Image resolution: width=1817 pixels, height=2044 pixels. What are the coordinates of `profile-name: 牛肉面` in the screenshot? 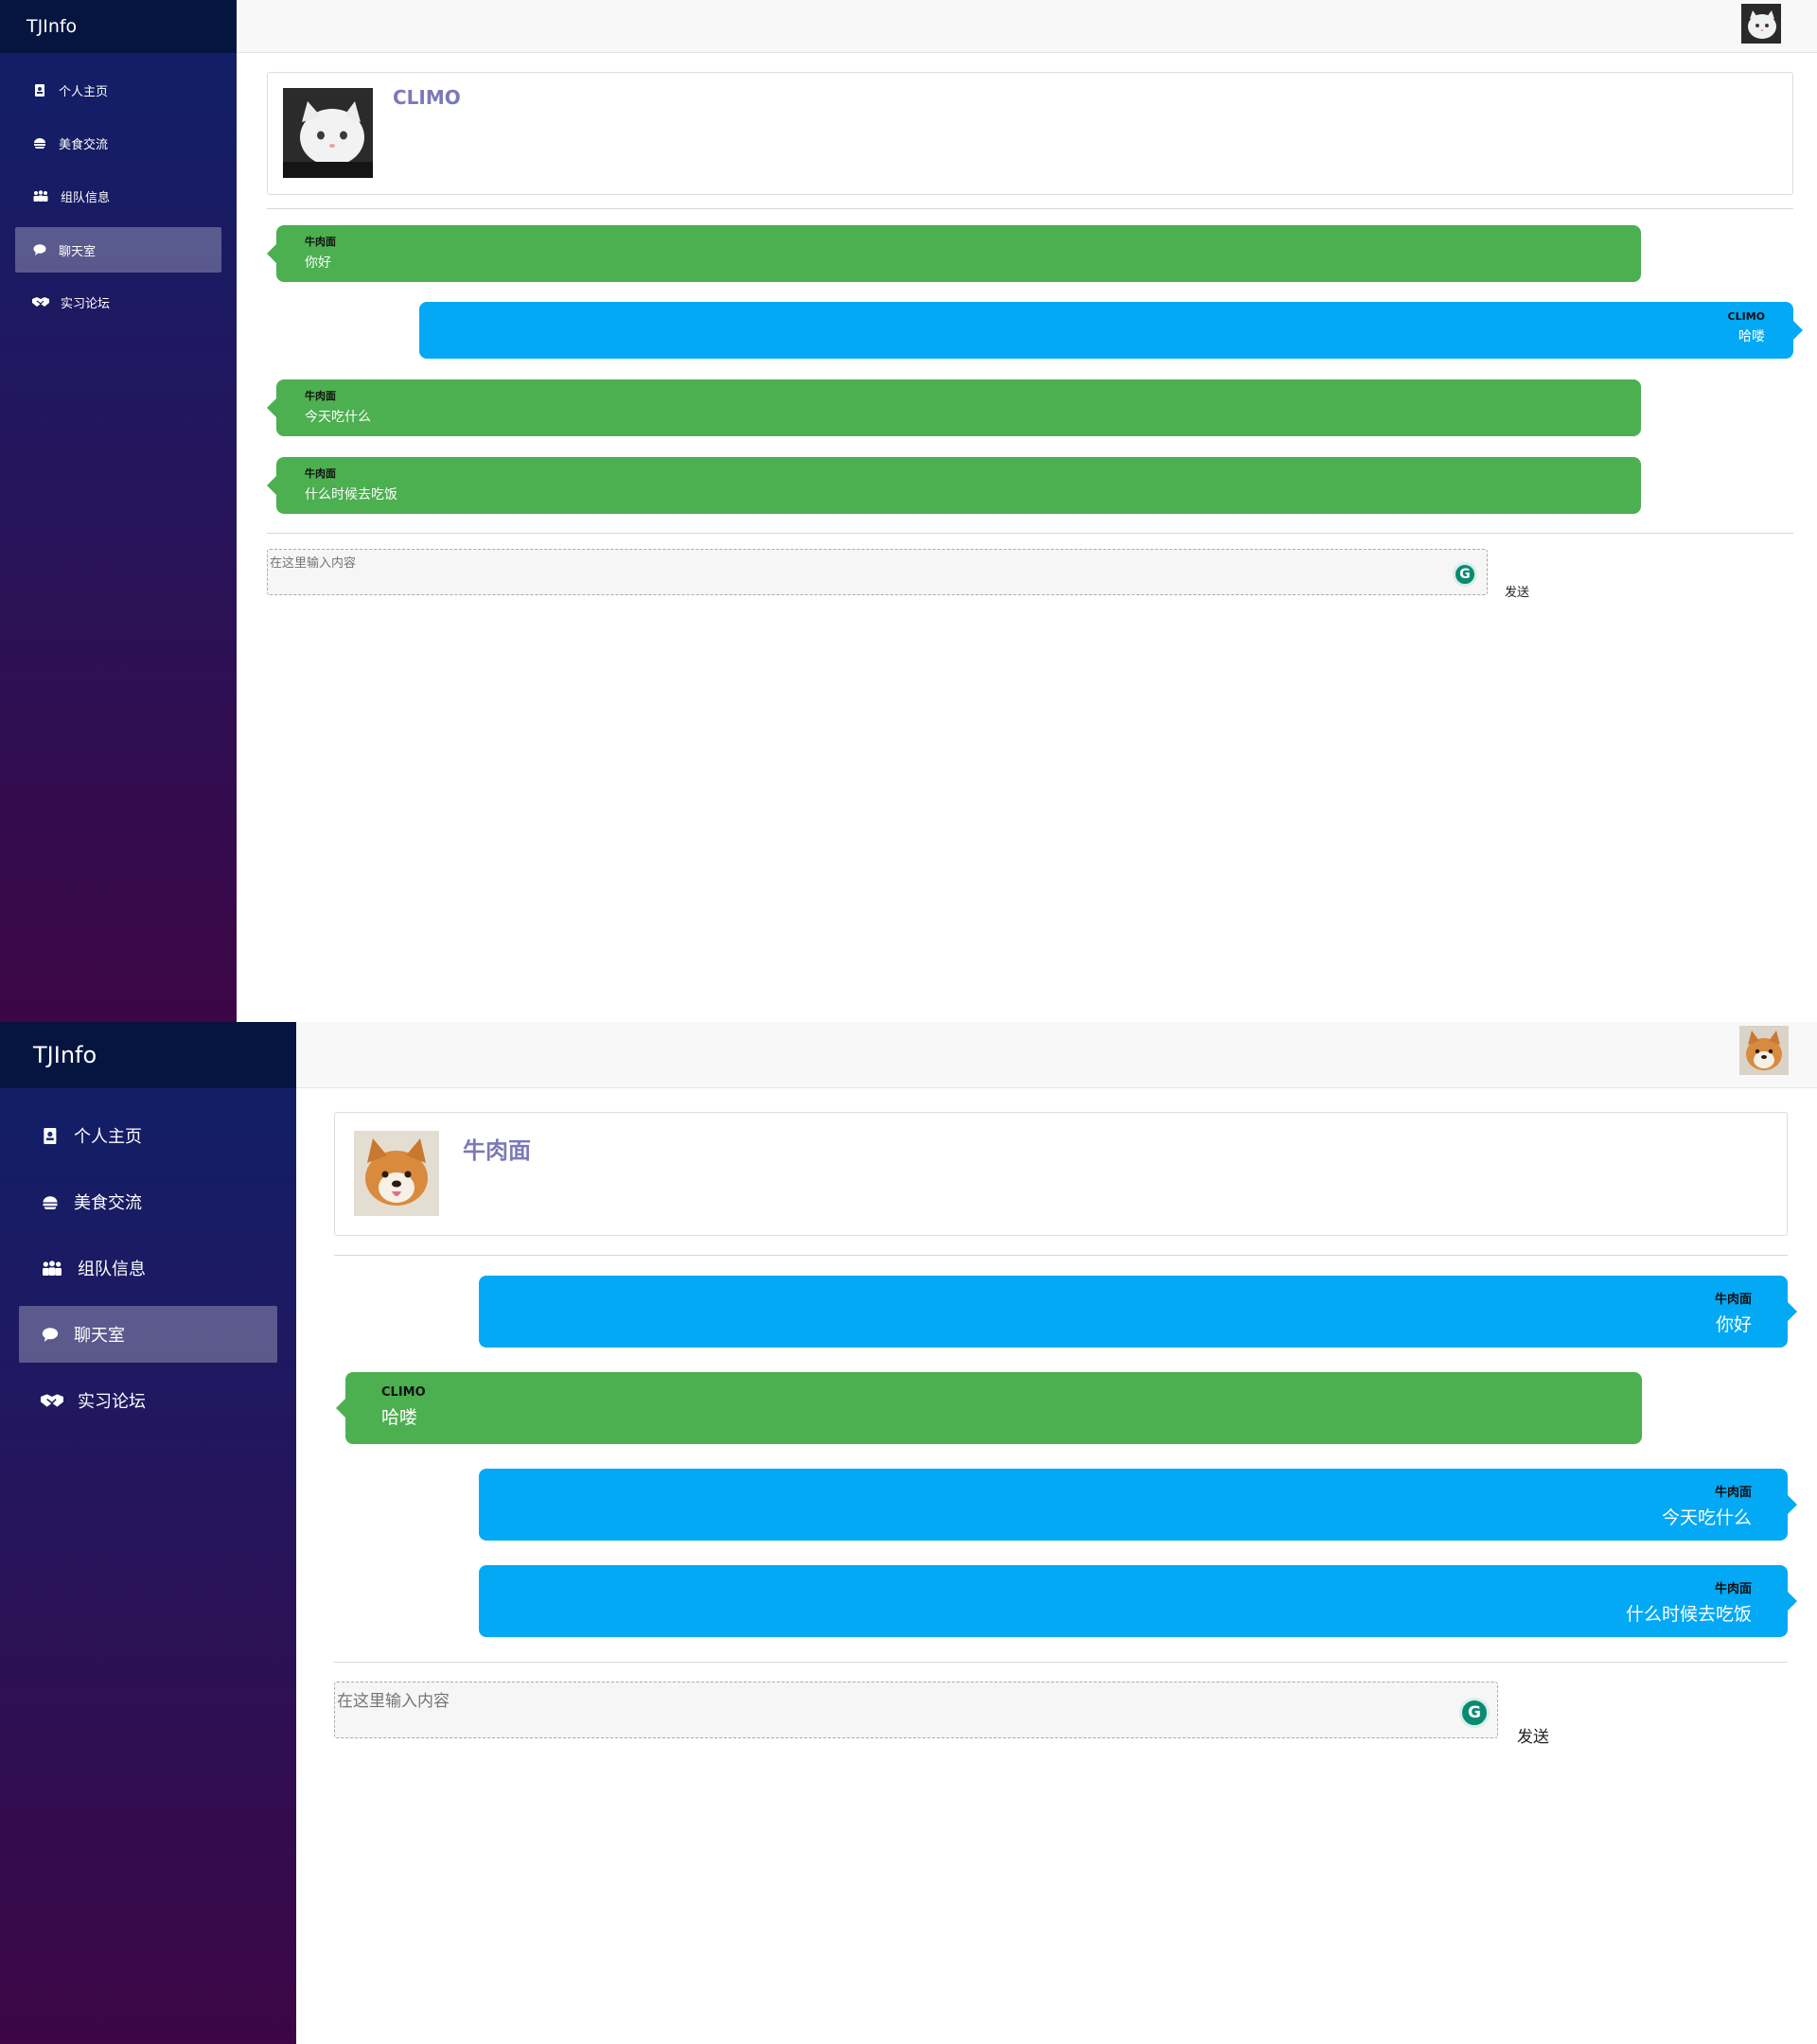 It's located at (497, 1150).